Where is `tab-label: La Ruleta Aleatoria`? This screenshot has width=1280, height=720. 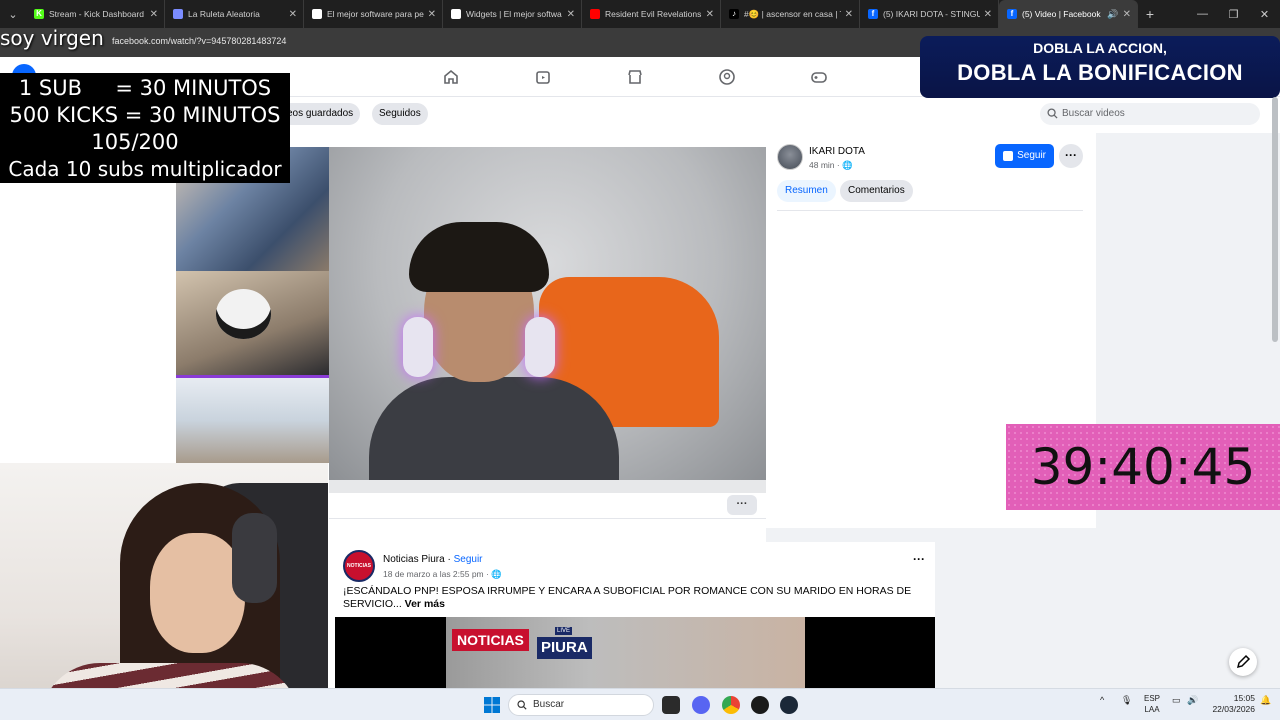 tab-label: La Ruleta Aleatoria is located at coordinates (224, 14).